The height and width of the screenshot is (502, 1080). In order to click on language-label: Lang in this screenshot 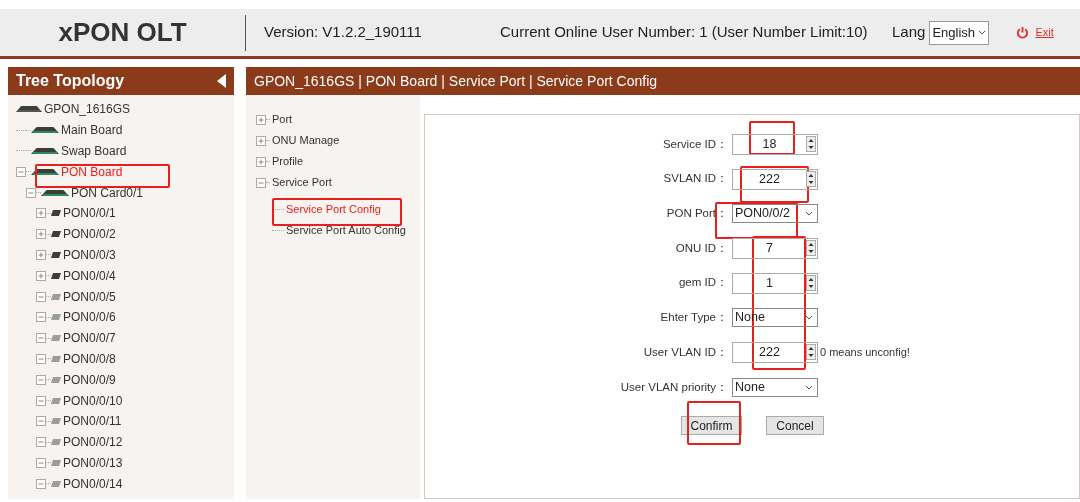, I will do `click(909, 32)`.